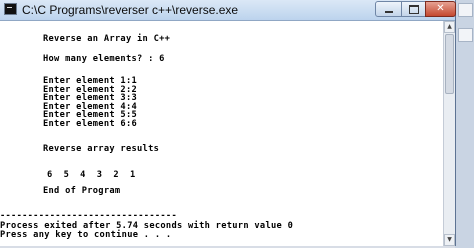 This screenshot has width=474, height=248. What do you see at coordinates (449, 133) in the screenshot?
I see `vertical-scrollbar: ▲ ▼` at bounding box center [449, 133].